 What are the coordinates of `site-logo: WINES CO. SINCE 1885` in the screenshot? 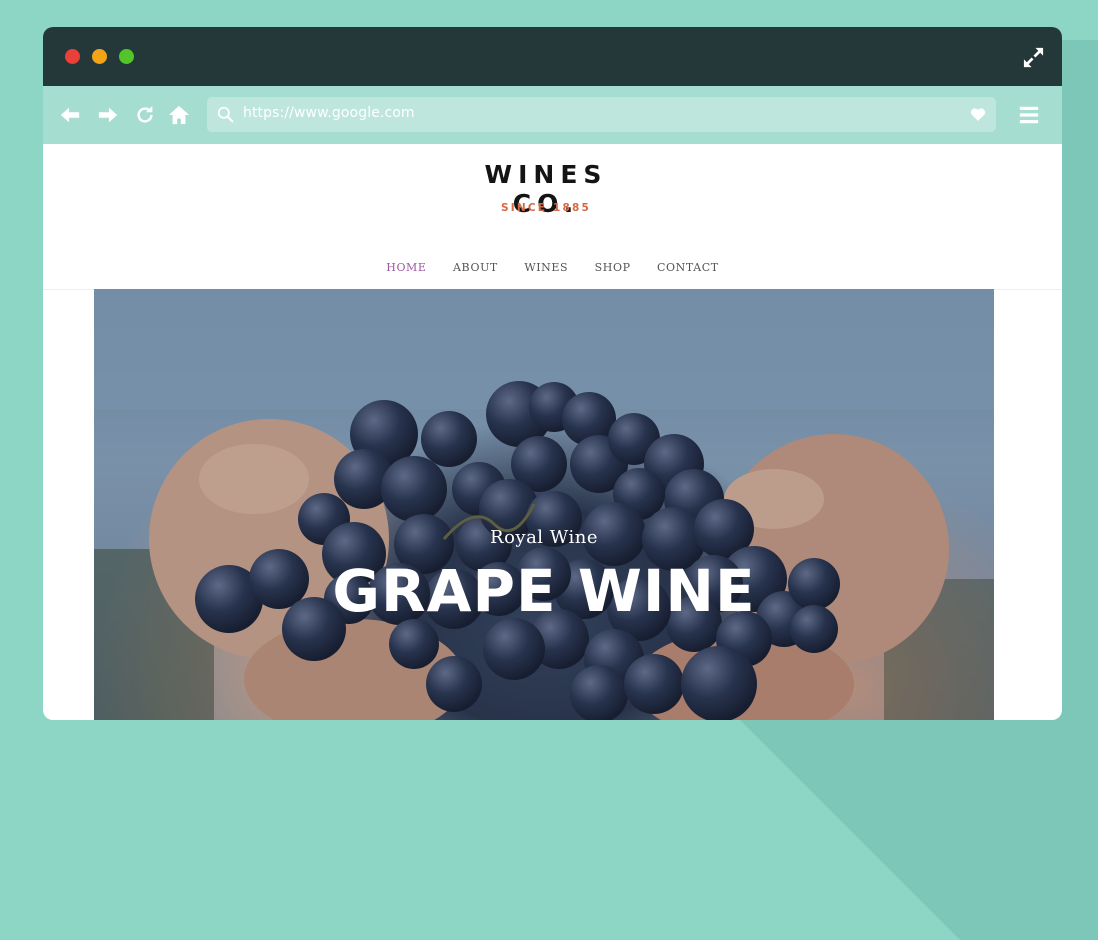 It's located at (546, 190).